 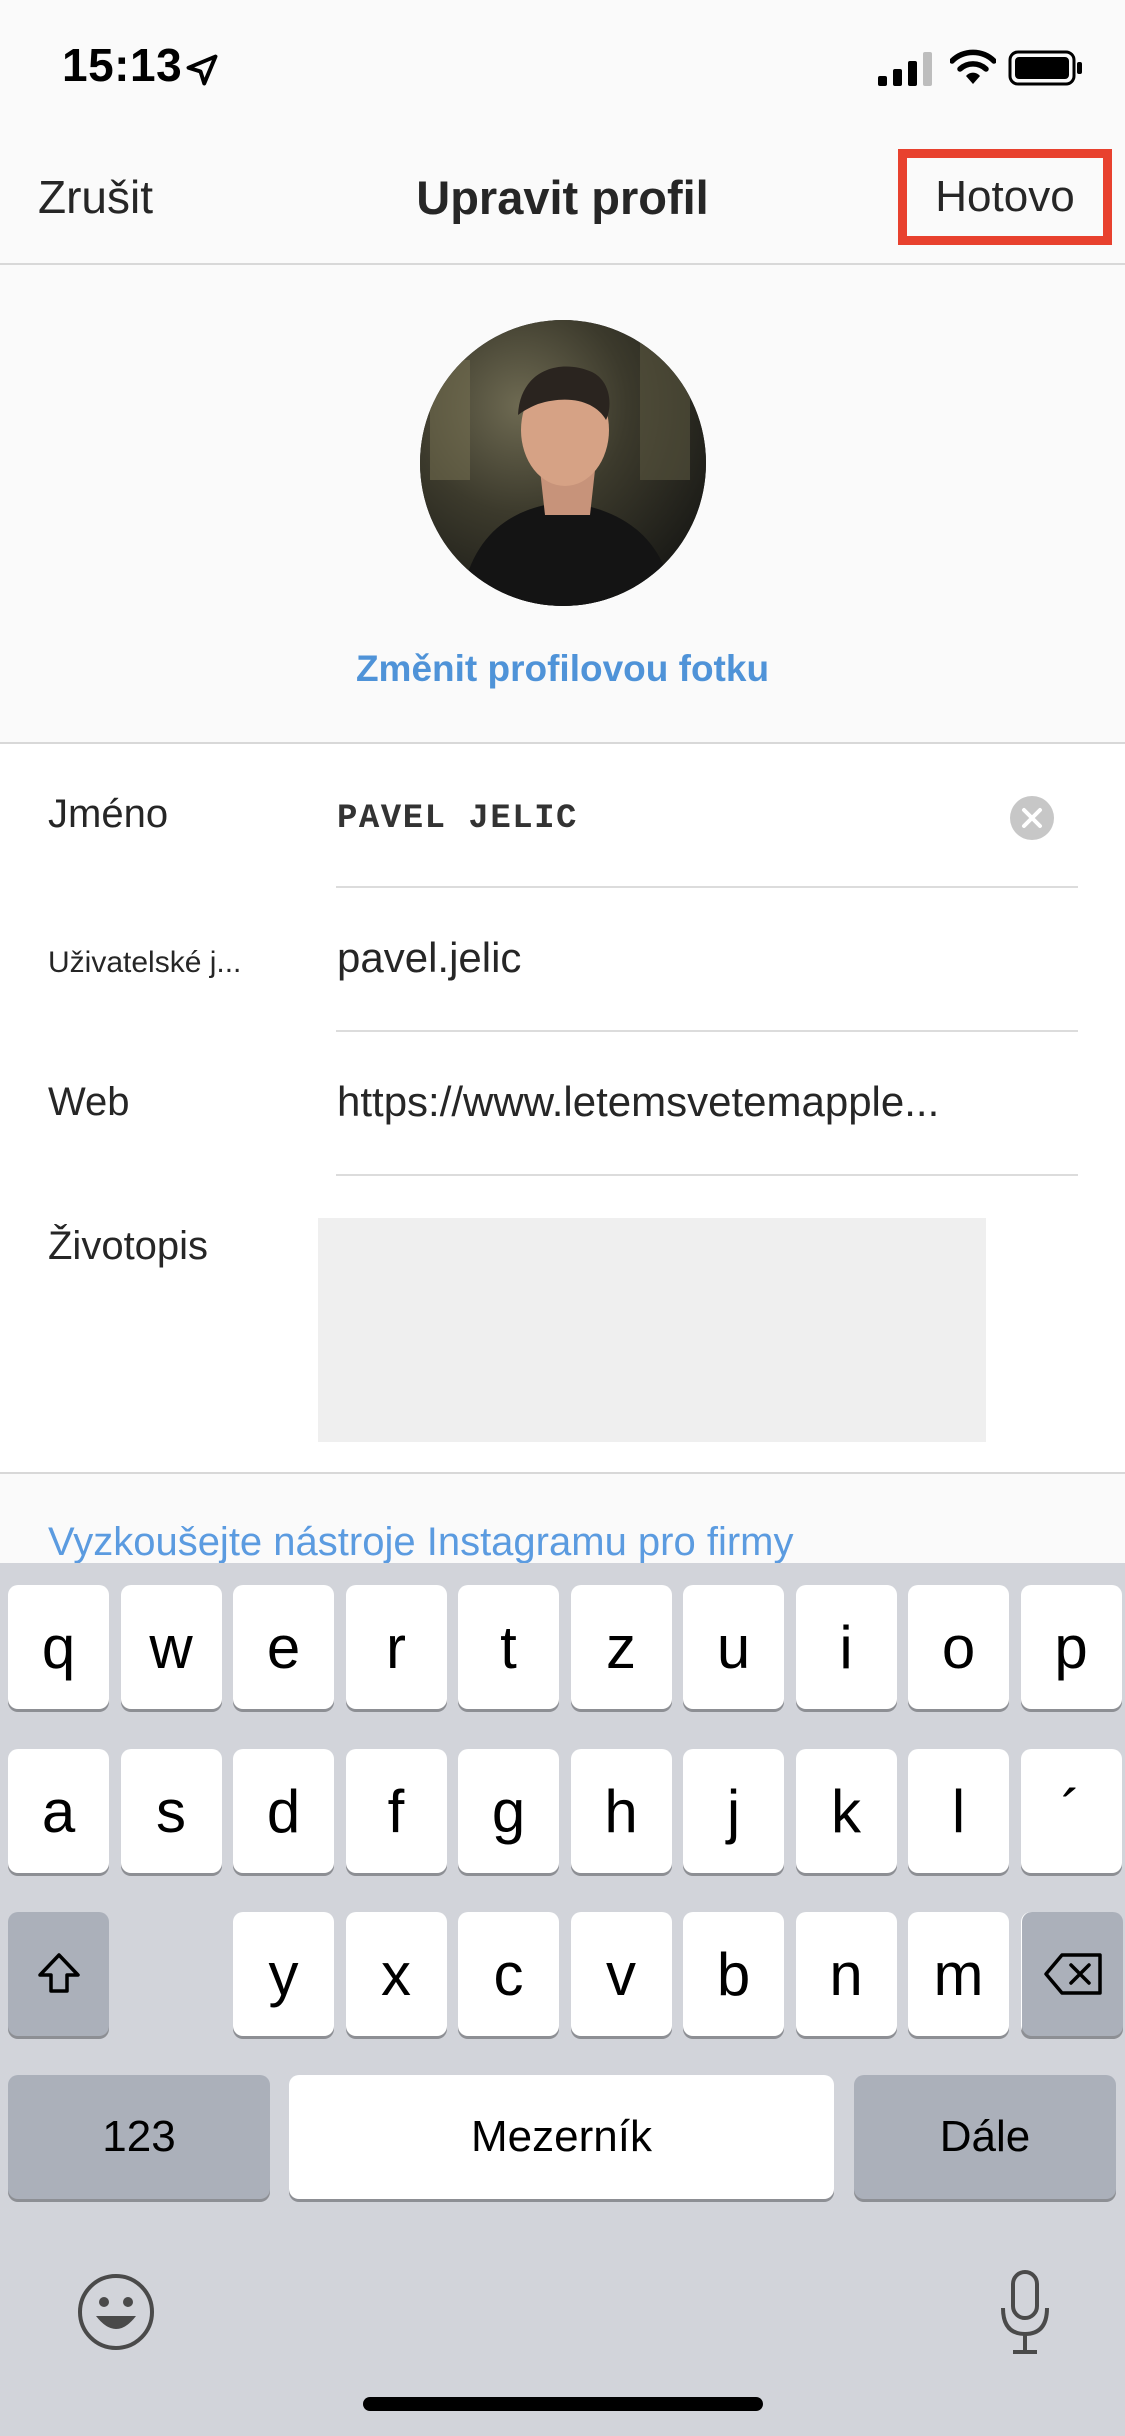 I want to click on key-m: m, so click(x=958, y=1974).